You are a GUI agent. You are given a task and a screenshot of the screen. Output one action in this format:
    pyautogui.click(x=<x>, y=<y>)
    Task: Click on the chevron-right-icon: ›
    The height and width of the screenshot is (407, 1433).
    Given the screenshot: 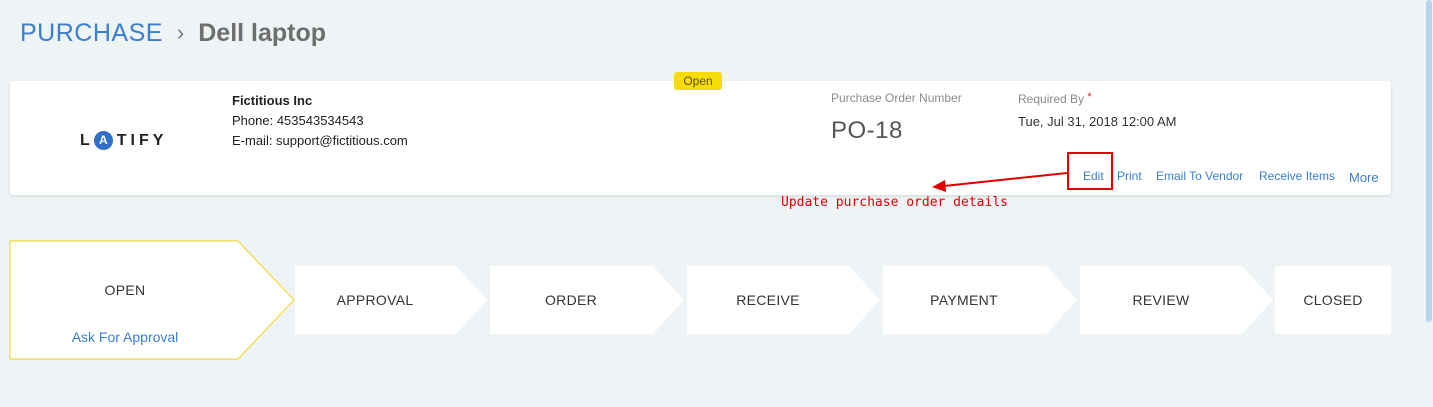 What is the action you would take?
    pyautogui.click(x=180, y=32)
    